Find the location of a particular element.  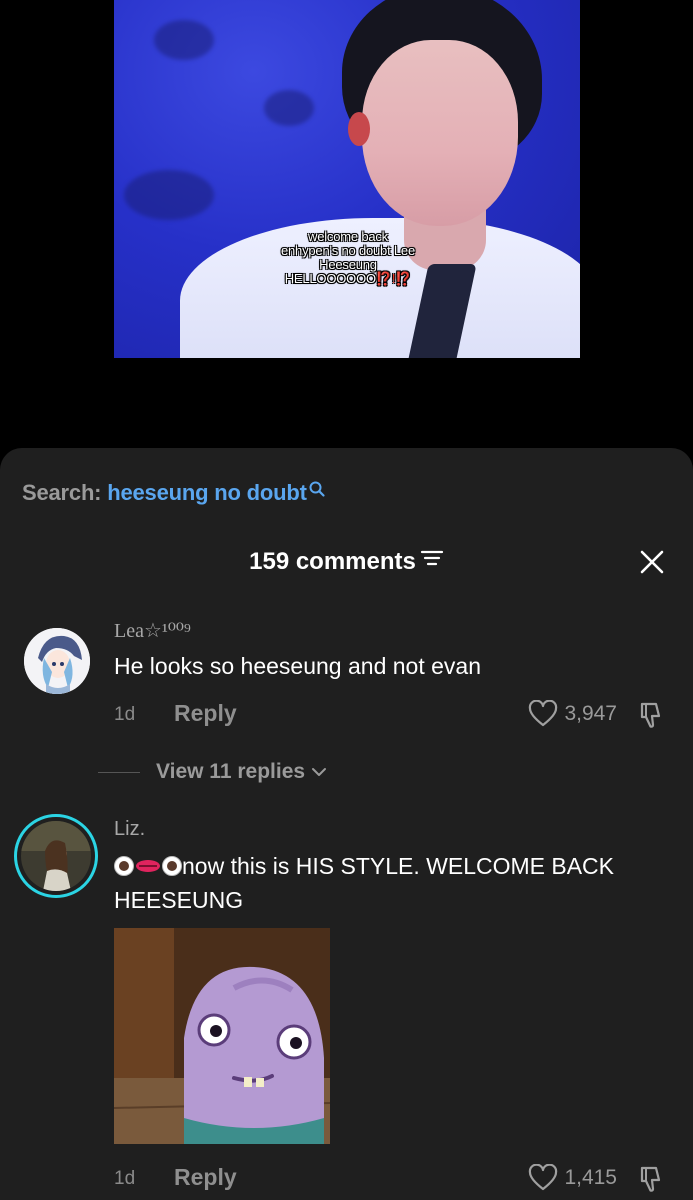

comment-text: He looks so heeseung and not evan is located at coordinates (297, 666).